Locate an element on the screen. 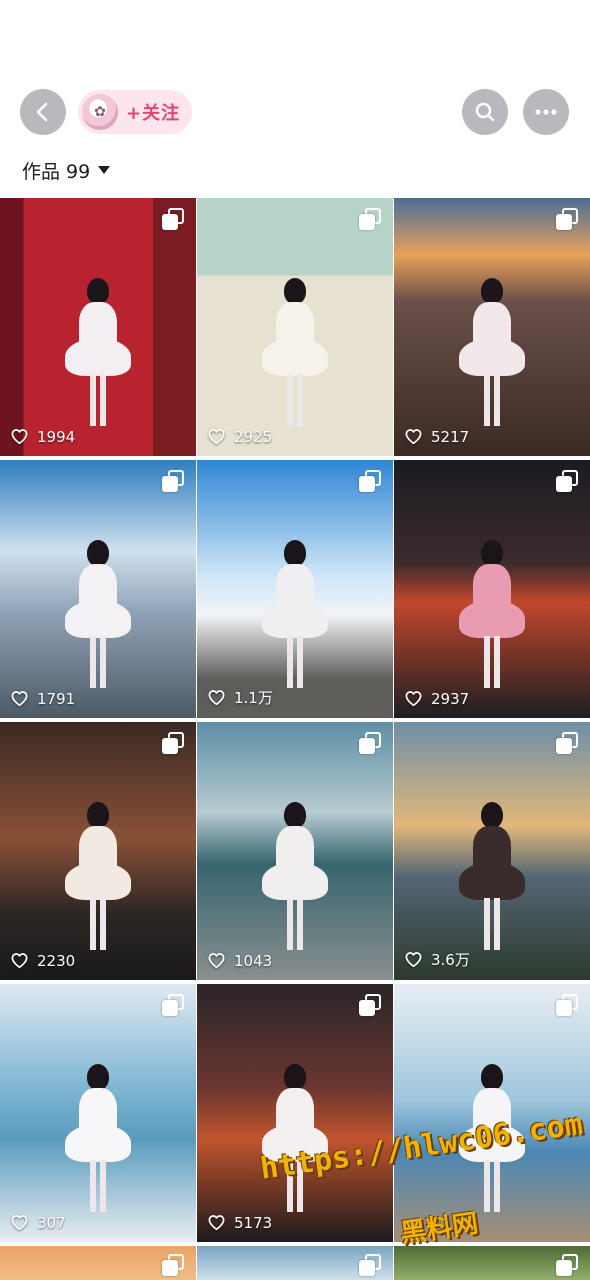 Image resolution: width=590 pixels, height=1280 pixels. search-button is located at coordinates (485, 112).